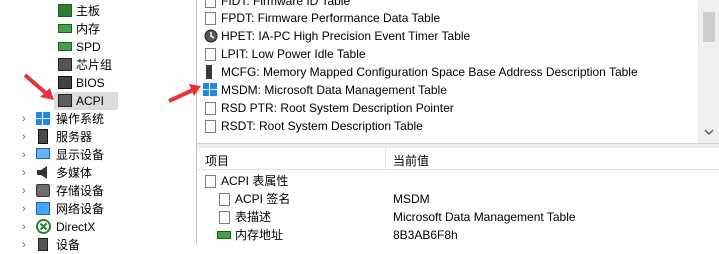 Image resolution: width=719 pixels, height=254 pixels. Describe the element at coordinates (447, 54) in the screenshot. I see `list-item: LPIT: Low Power Idle Table` at that location.